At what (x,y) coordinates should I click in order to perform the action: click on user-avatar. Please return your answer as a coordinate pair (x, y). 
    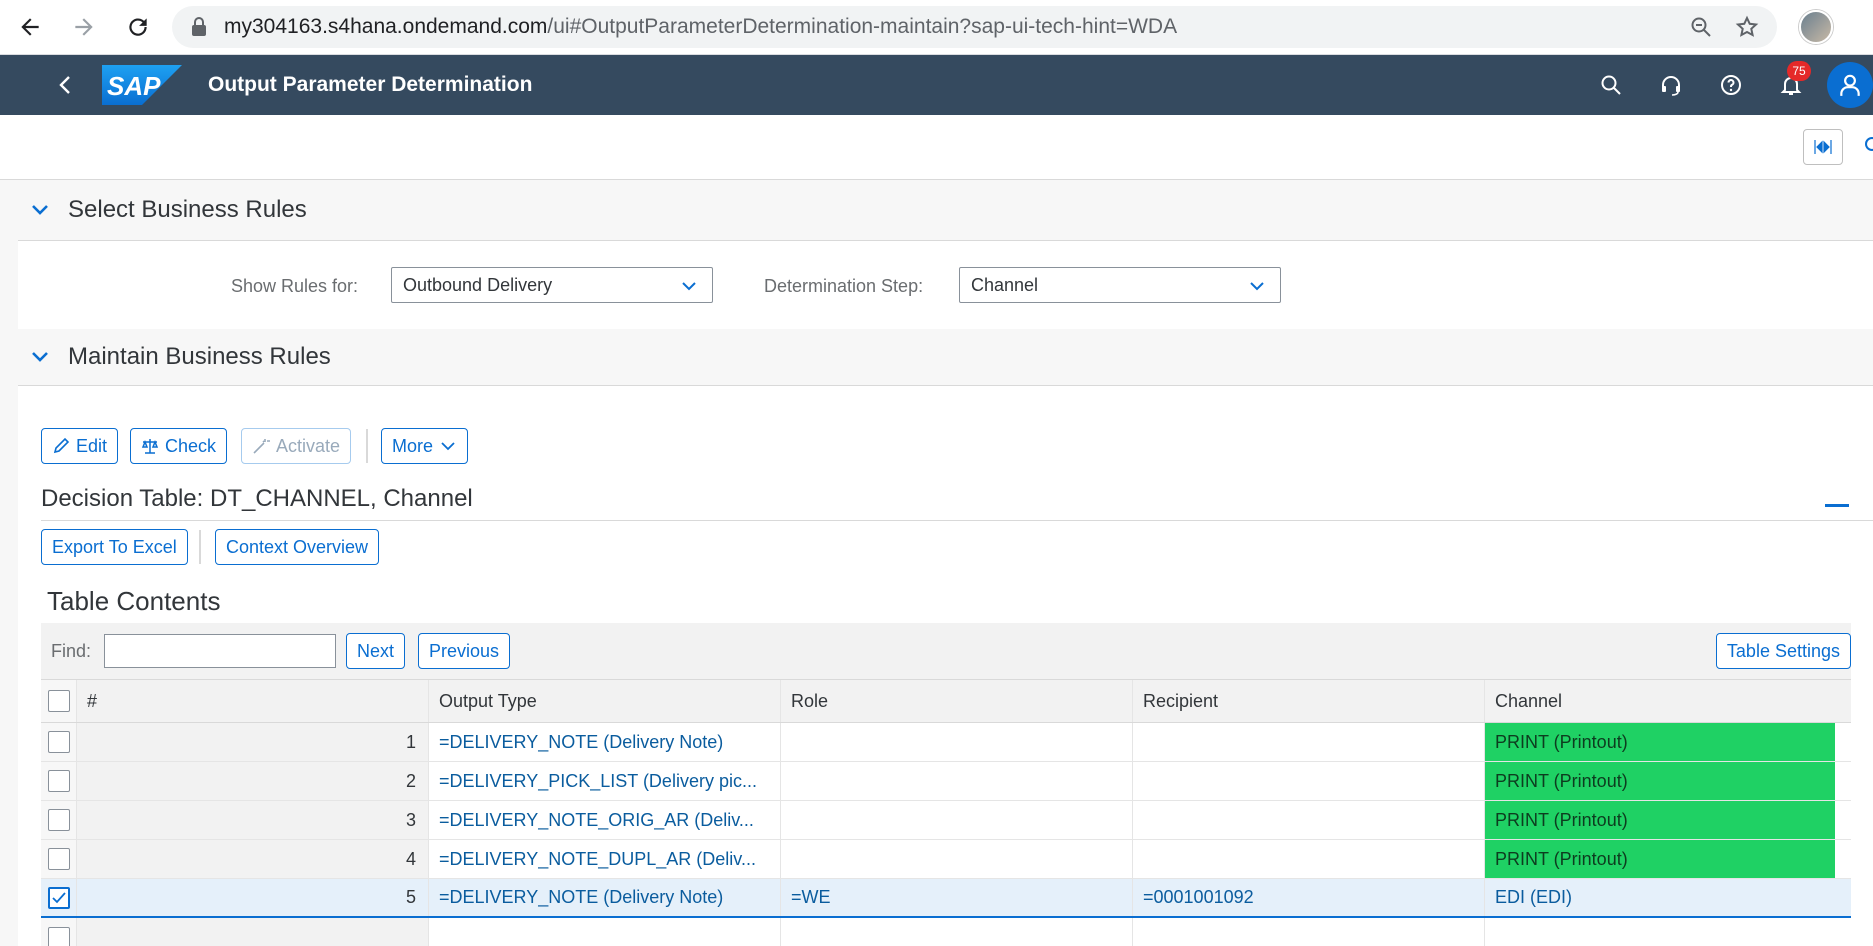
    Looking at the image, I should click on (1850, 85).